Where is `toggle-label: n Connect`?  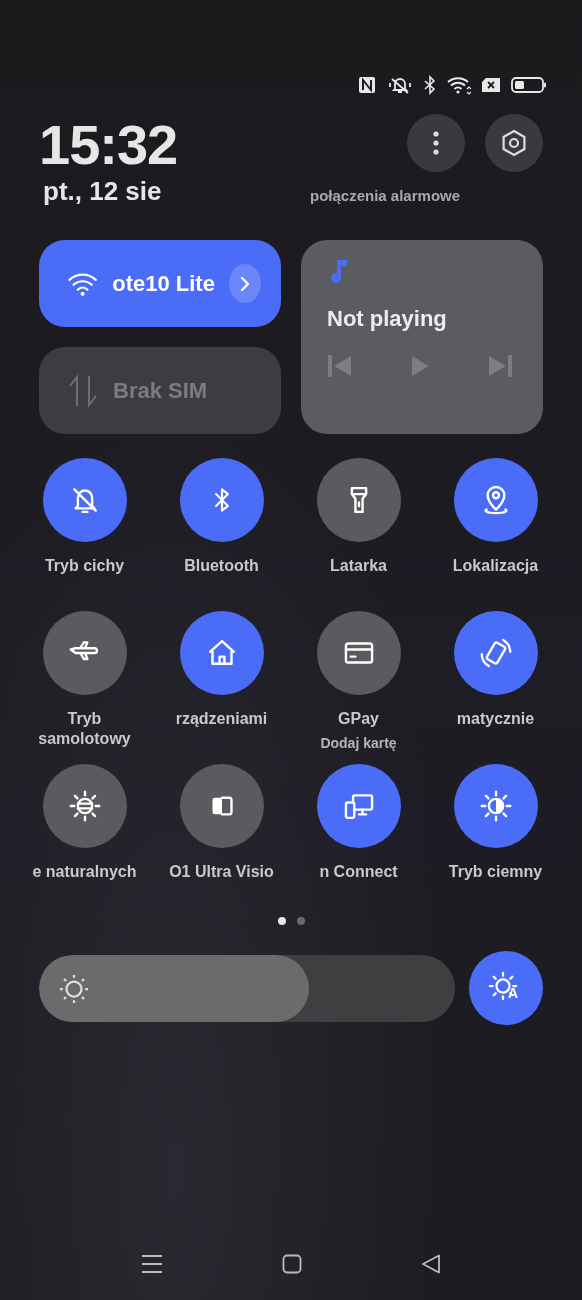
toggle-label: n Connect is located at coordinates (358, 872).